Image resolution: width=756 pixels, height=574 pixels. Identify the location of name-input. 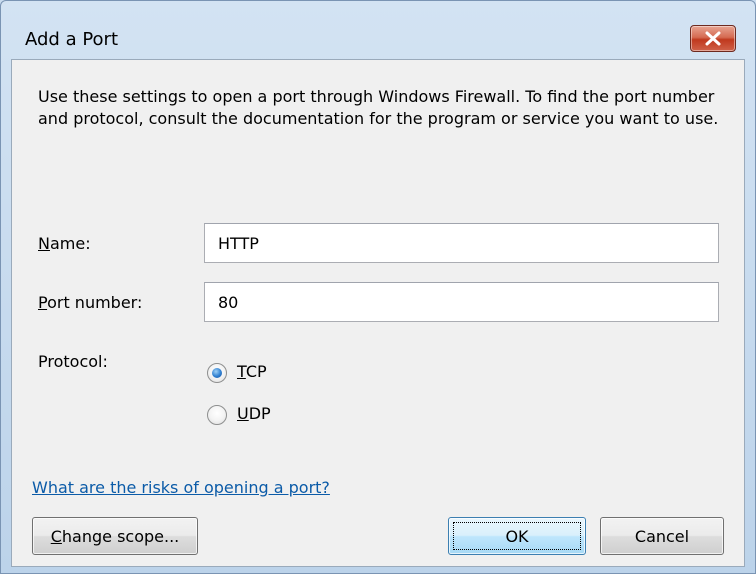
(461, 243).